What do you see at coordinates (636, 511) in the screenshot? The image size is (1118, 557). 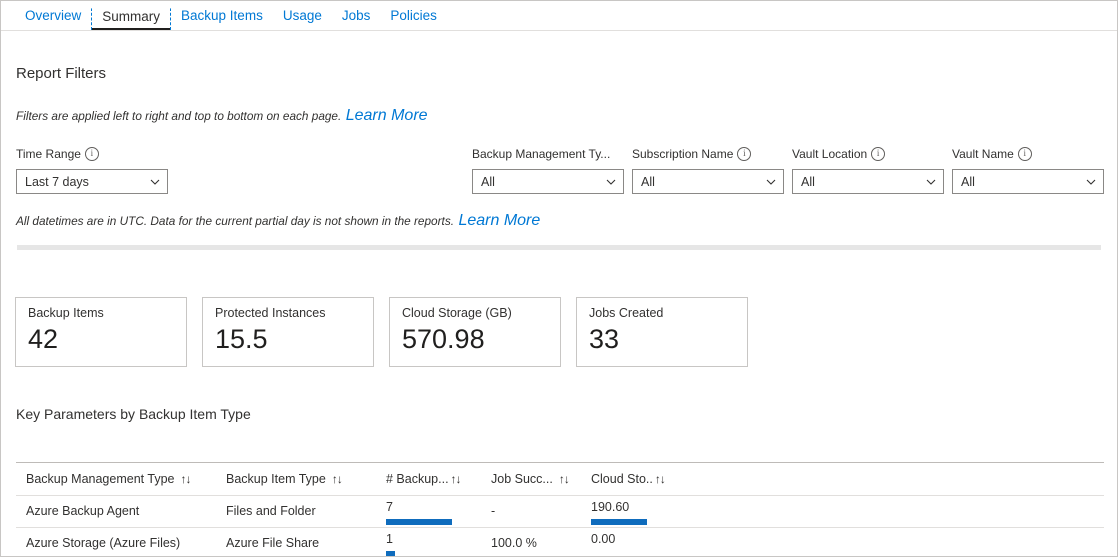 I see `cell-cloud-storage: 190.60` at bounding box center [636, 511].